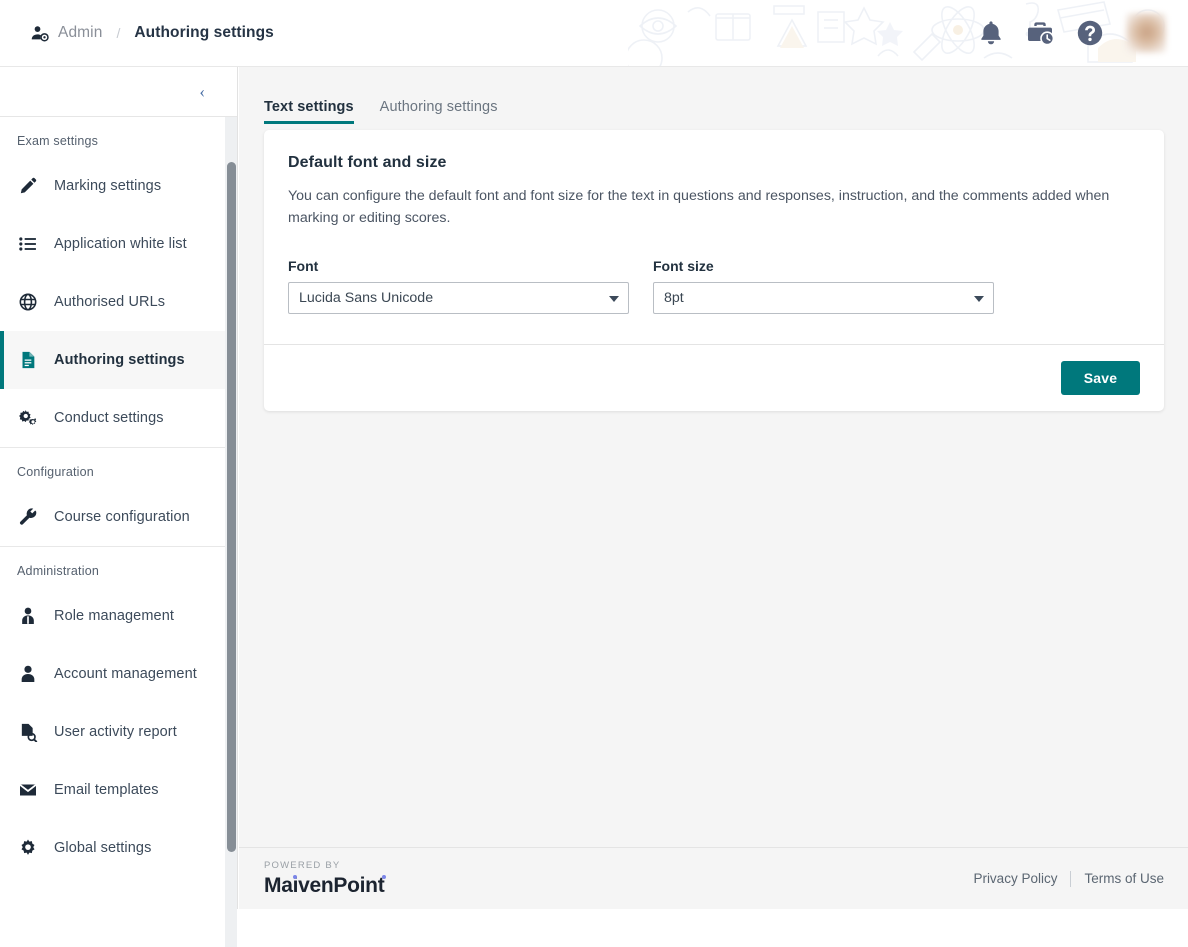 The image size is (1188, 947). Describe the element at coordinates (823, 298) in the screenshot. I see `font-size-select: 8pt` at that location.